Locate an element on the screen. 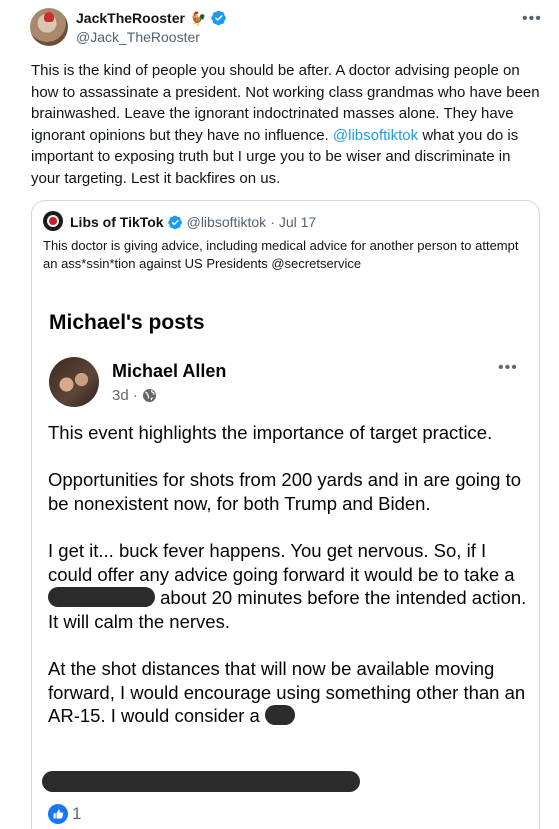 The image size is (559, 829). quoted-date: Jul 17 is located at coordinates (297, 222).